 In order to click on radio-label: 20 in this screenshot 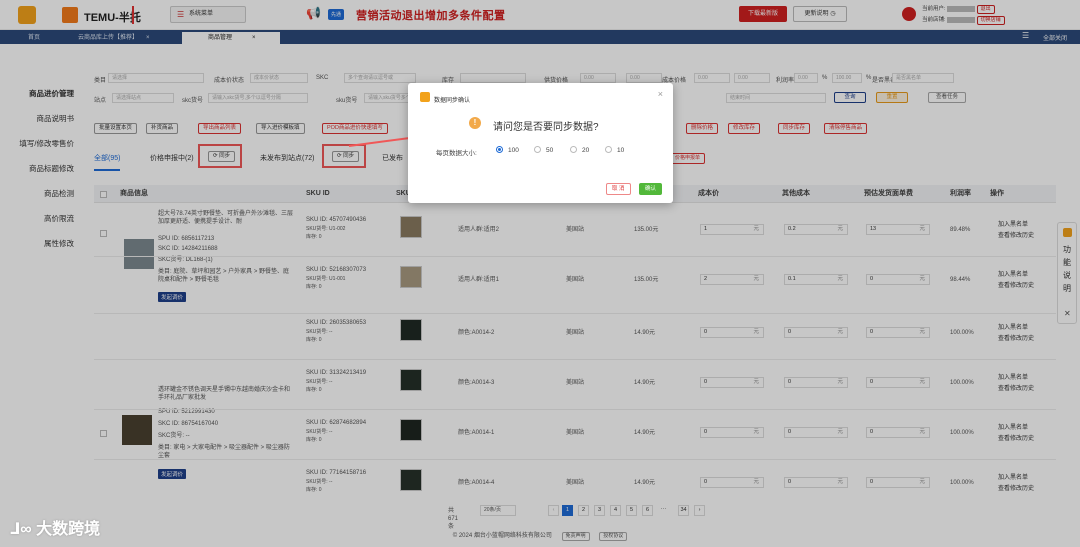, I will do `click(586, 150)`.